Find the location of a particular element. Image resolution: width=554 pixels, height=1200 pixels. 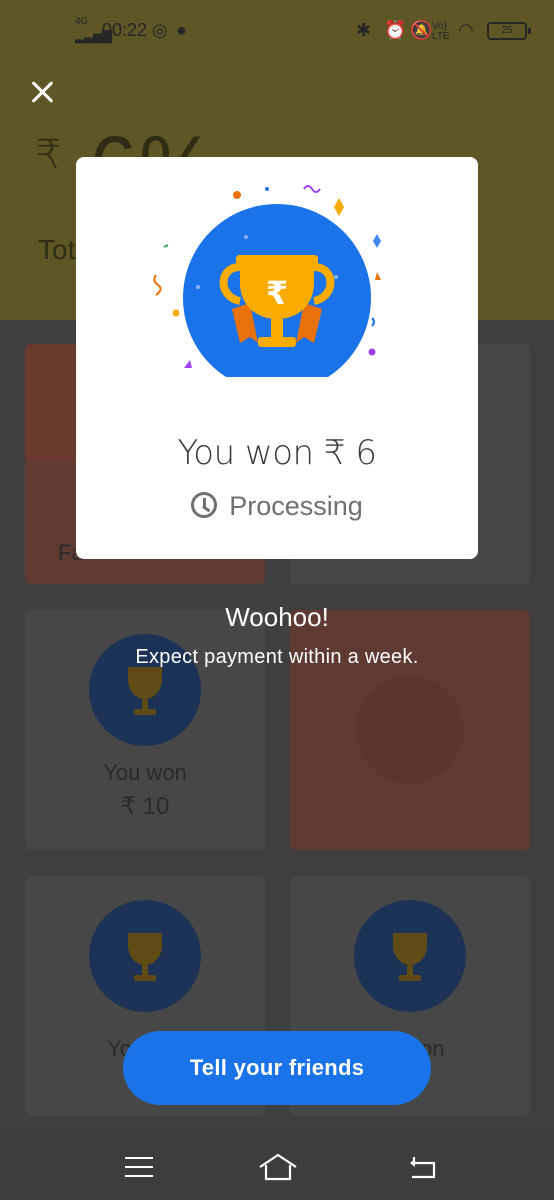

clock-time: 00:22 is located at coordinates (125, 30).